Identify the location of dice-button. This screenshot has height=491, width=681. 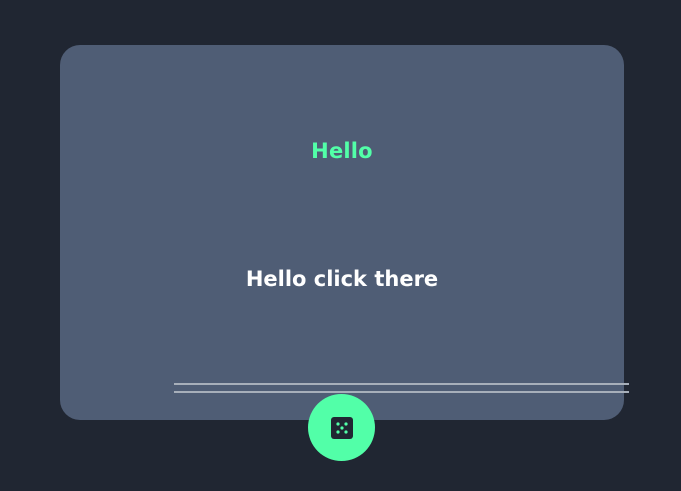
(341, 427).